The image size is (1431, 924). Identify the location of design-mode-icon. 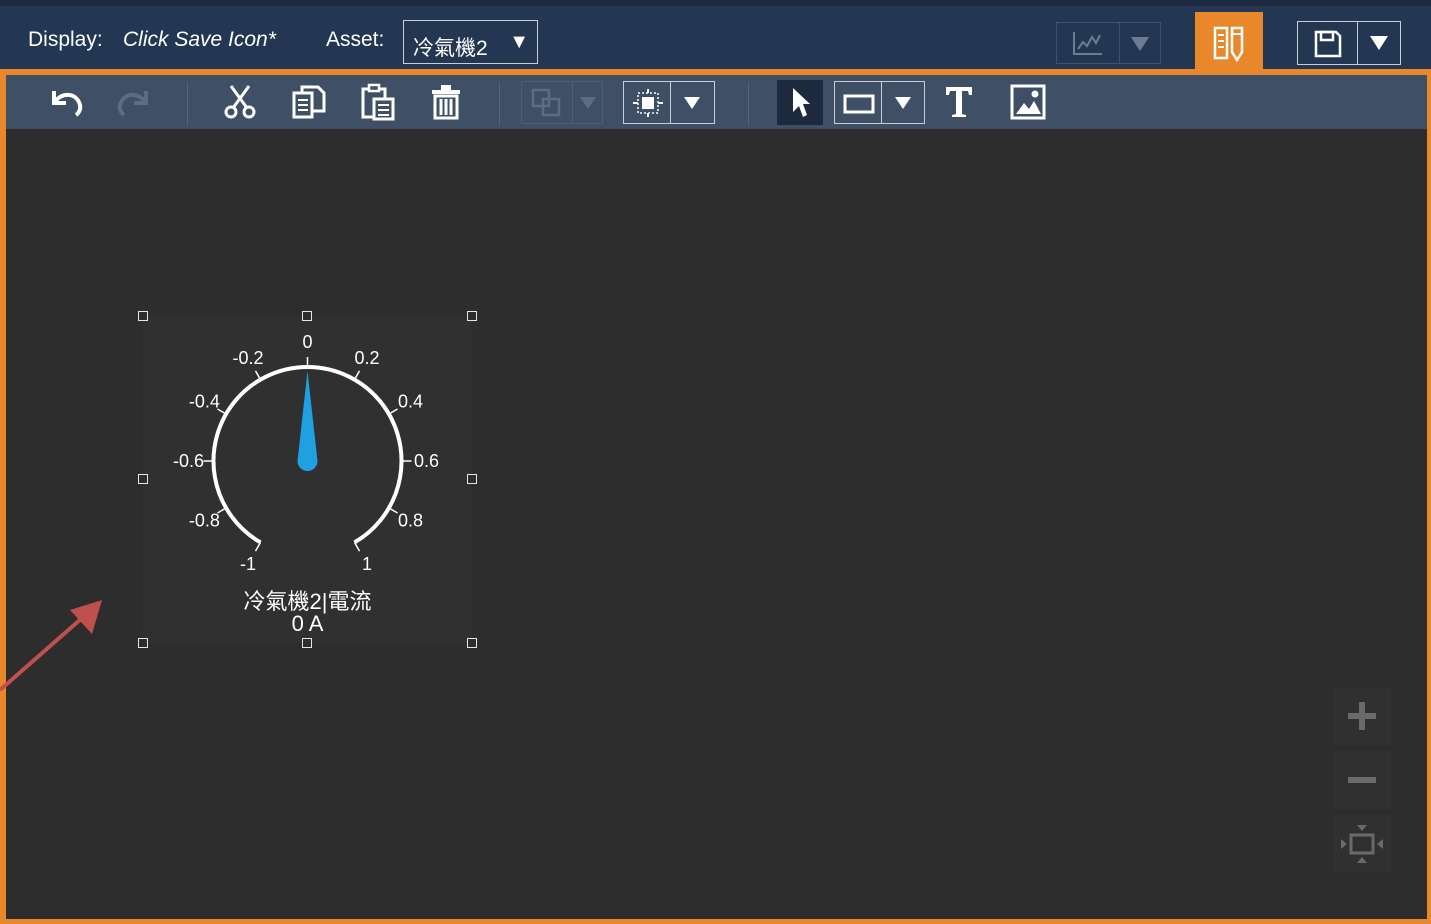
(1228, 44).